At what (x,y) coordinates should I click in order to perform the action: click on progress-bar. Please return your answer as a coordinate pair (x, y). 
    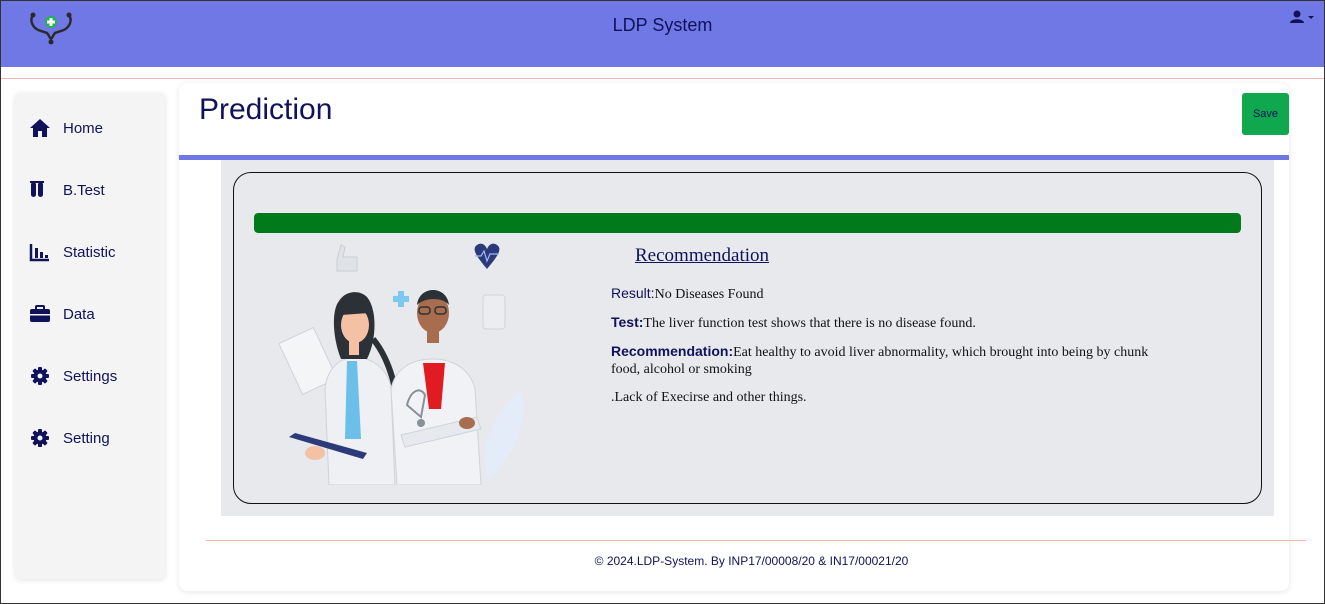
    Looking at the image, I should click on (747, 223).